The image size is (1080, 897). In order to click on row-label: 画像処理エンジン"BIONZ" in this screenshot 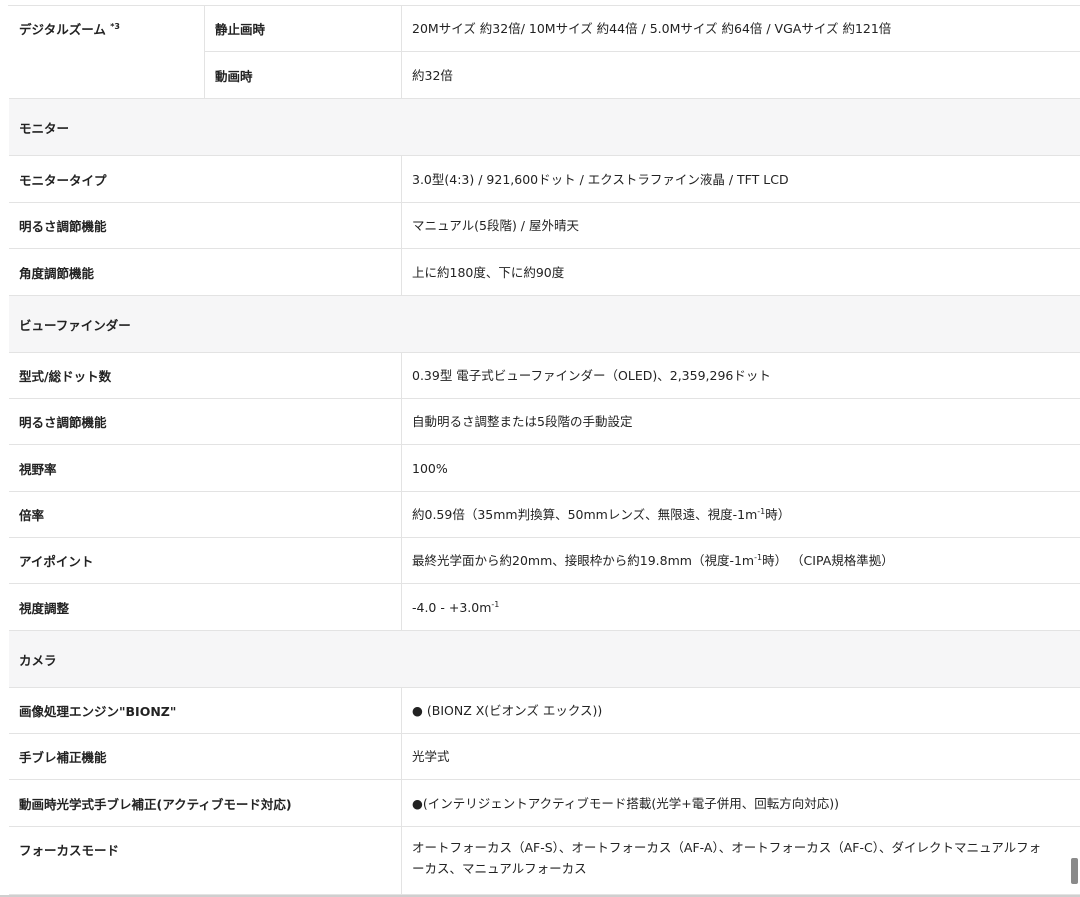, I will do `click(98, 711)`.